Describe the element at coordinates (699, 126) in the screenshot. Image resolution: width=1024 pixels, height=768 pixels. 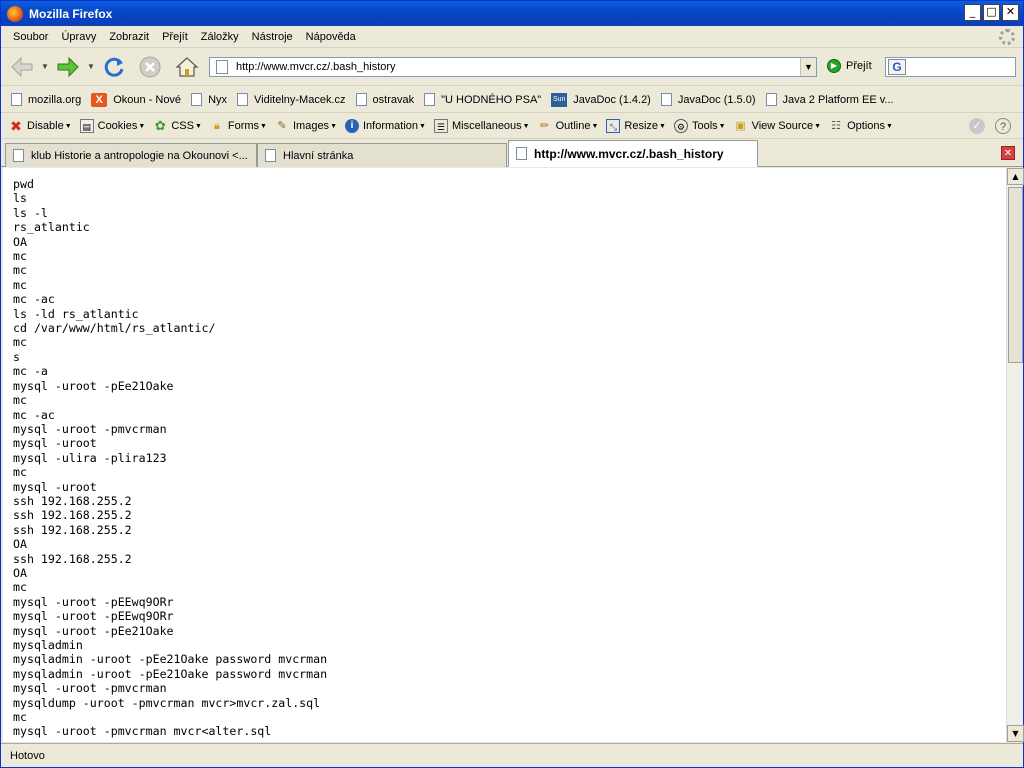
I see `dev-tools-menu: ⚙ Tools ▼` at that location.